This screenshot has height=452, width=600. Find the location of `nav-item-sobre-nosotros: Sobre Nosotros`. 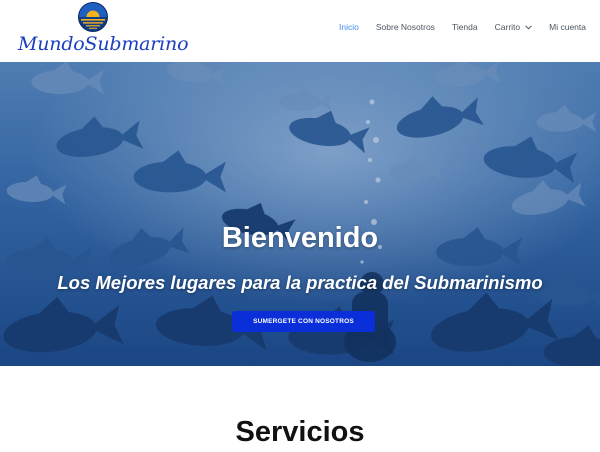

nav-item-sobre-nosotros: Sobre Nosotros is located at coordinates (405, 27).